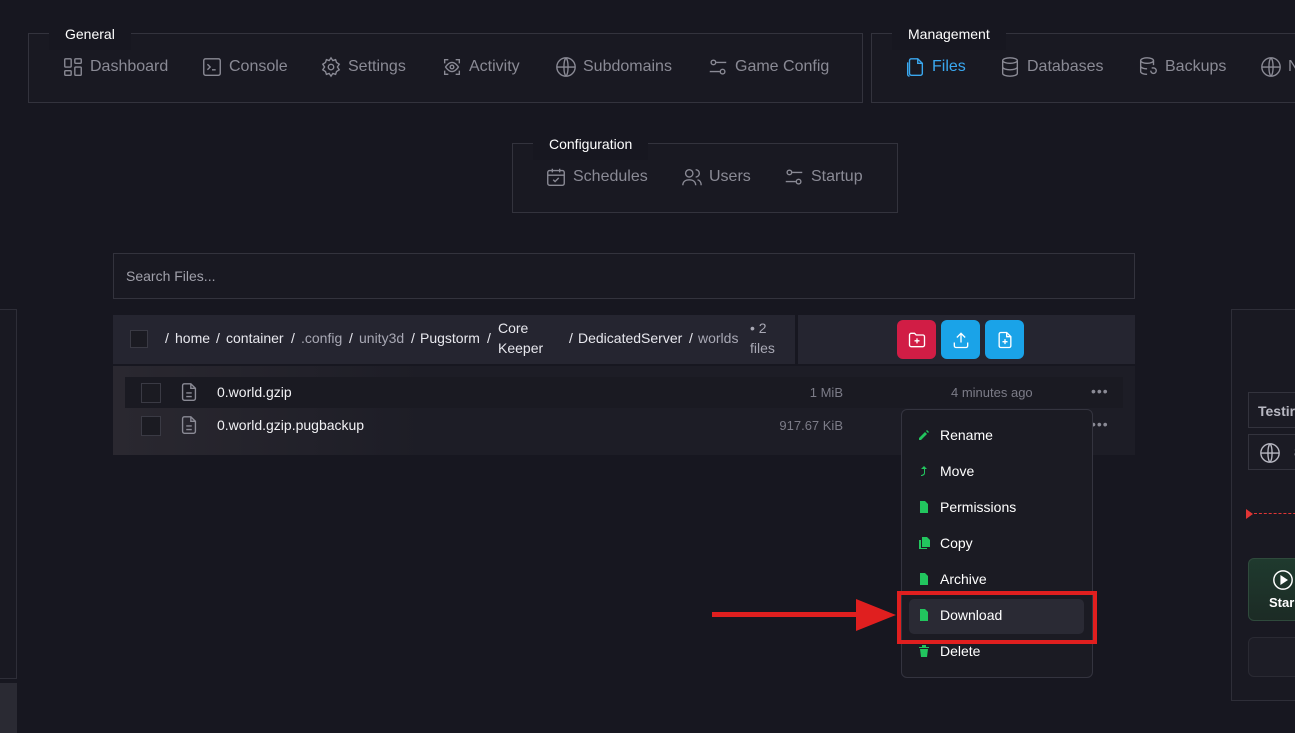 Image resolution: width=1295 pixels, height=733 pixels. Describe the element at coordinates (591, 144) in the screenshot. I see `configuration-group-label: Configuration` at that location.